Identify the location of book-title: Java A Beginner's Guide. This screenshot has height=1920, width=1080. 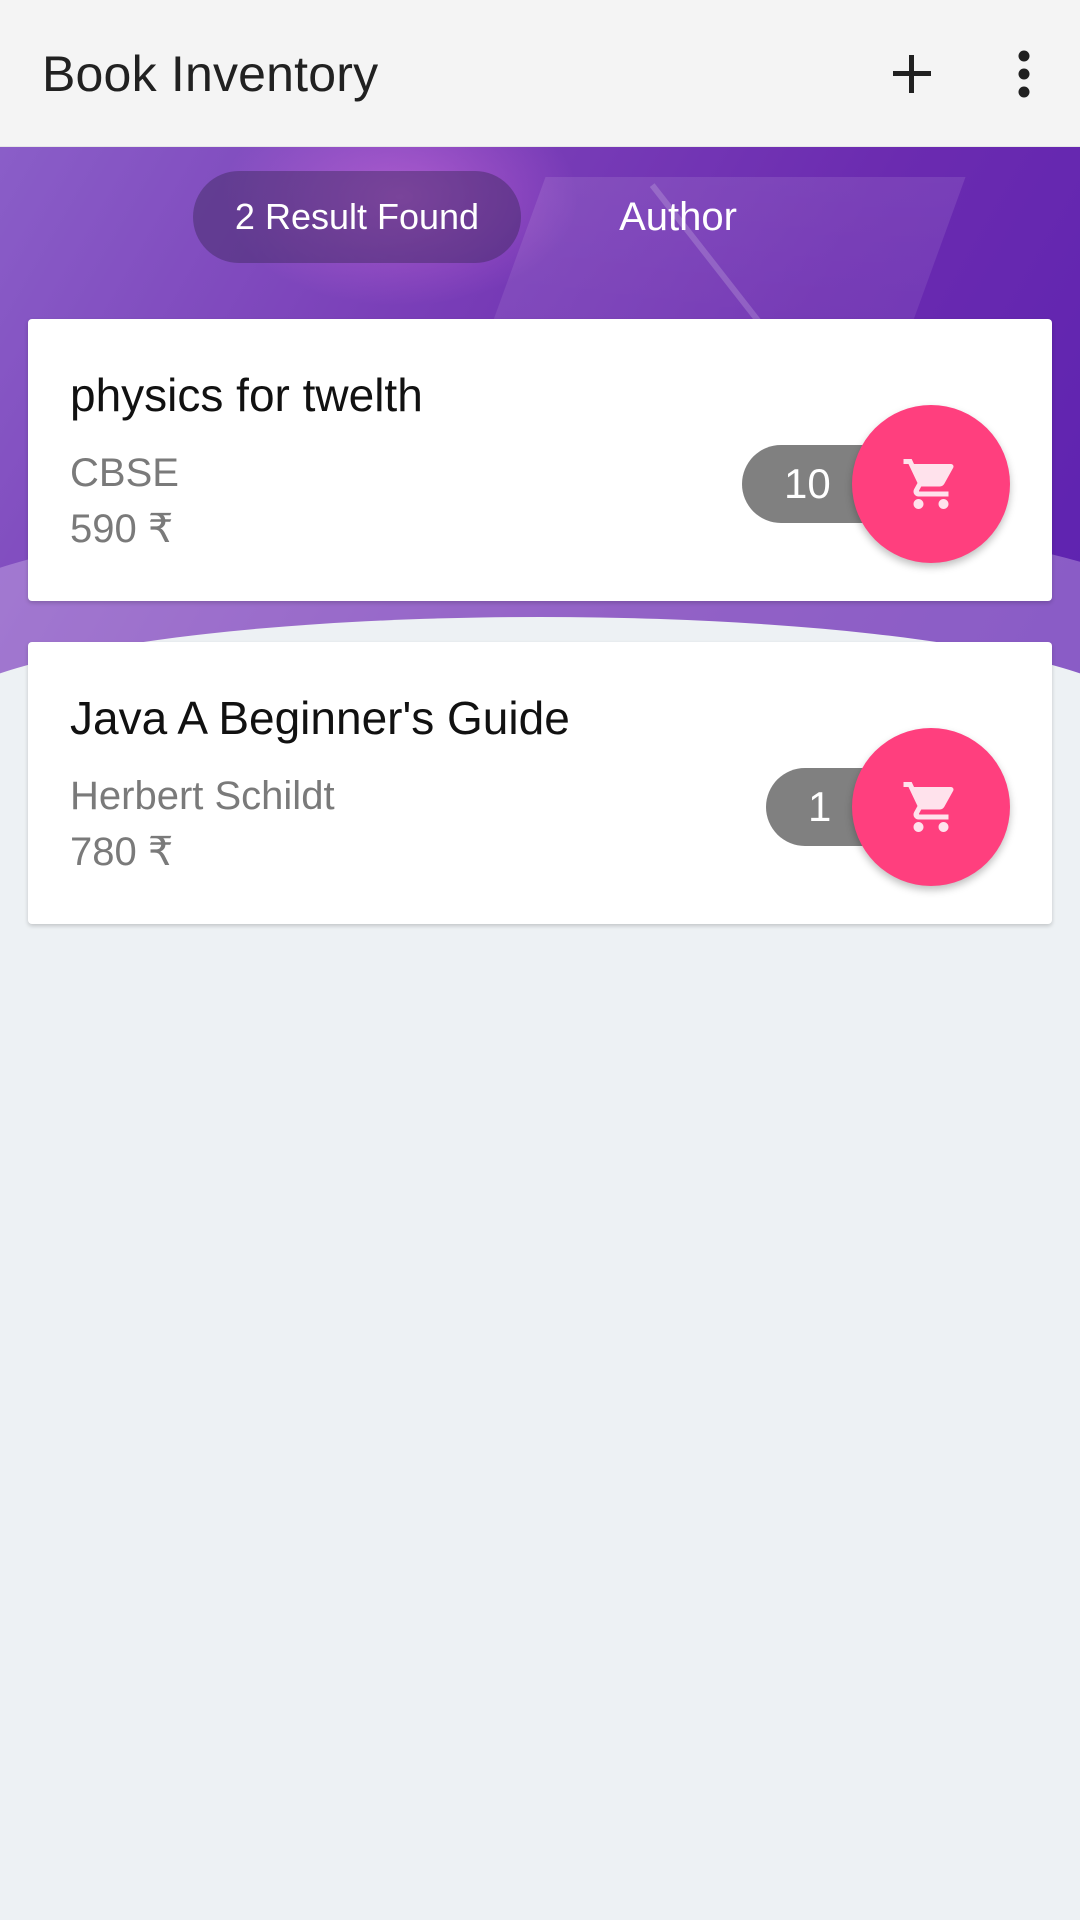
(320, 718).